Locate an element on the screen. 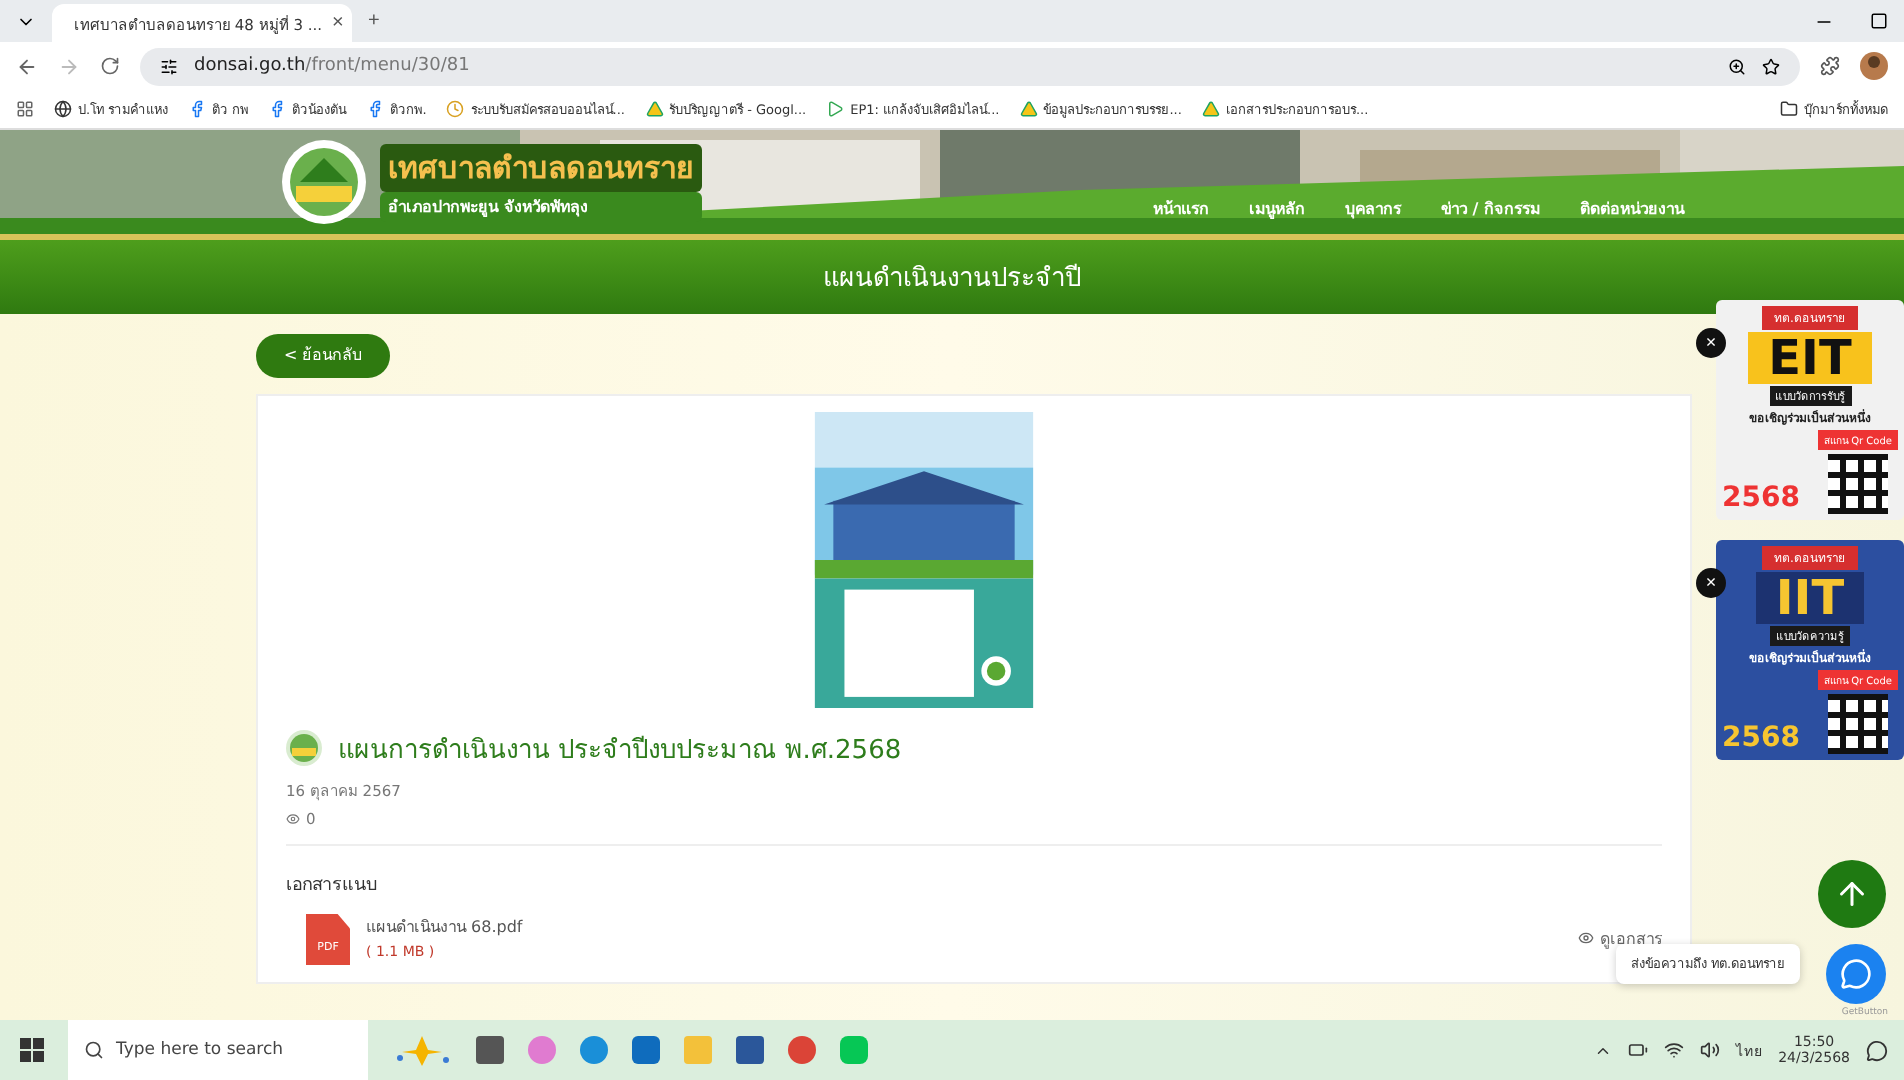  site-settings-icon is located at coordinates (169, 66).